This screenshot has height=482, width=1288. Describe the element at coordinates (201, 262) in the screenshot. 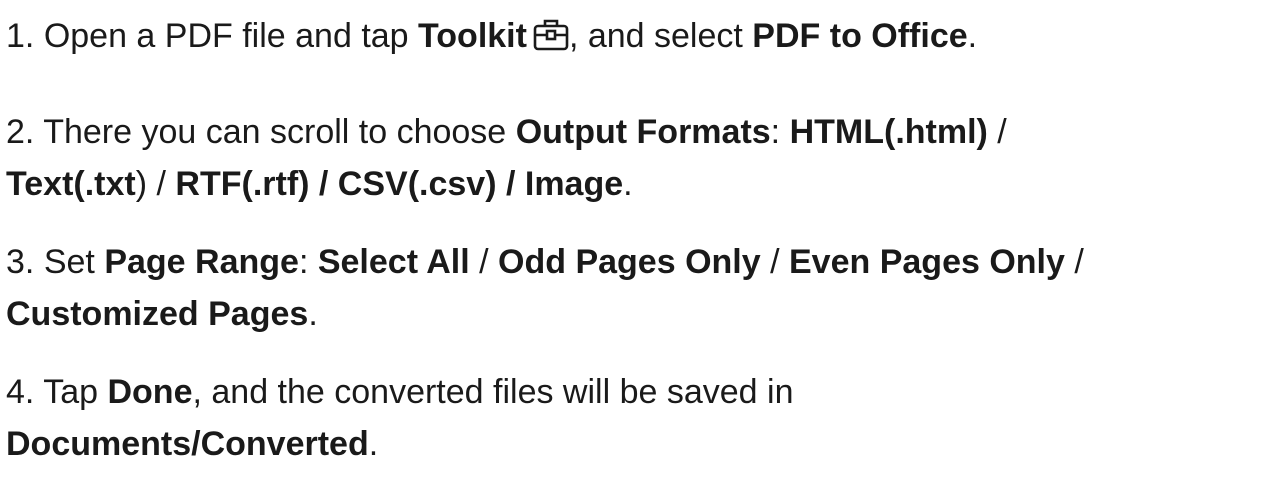

I see `page-range-label: Page Range` at that location.